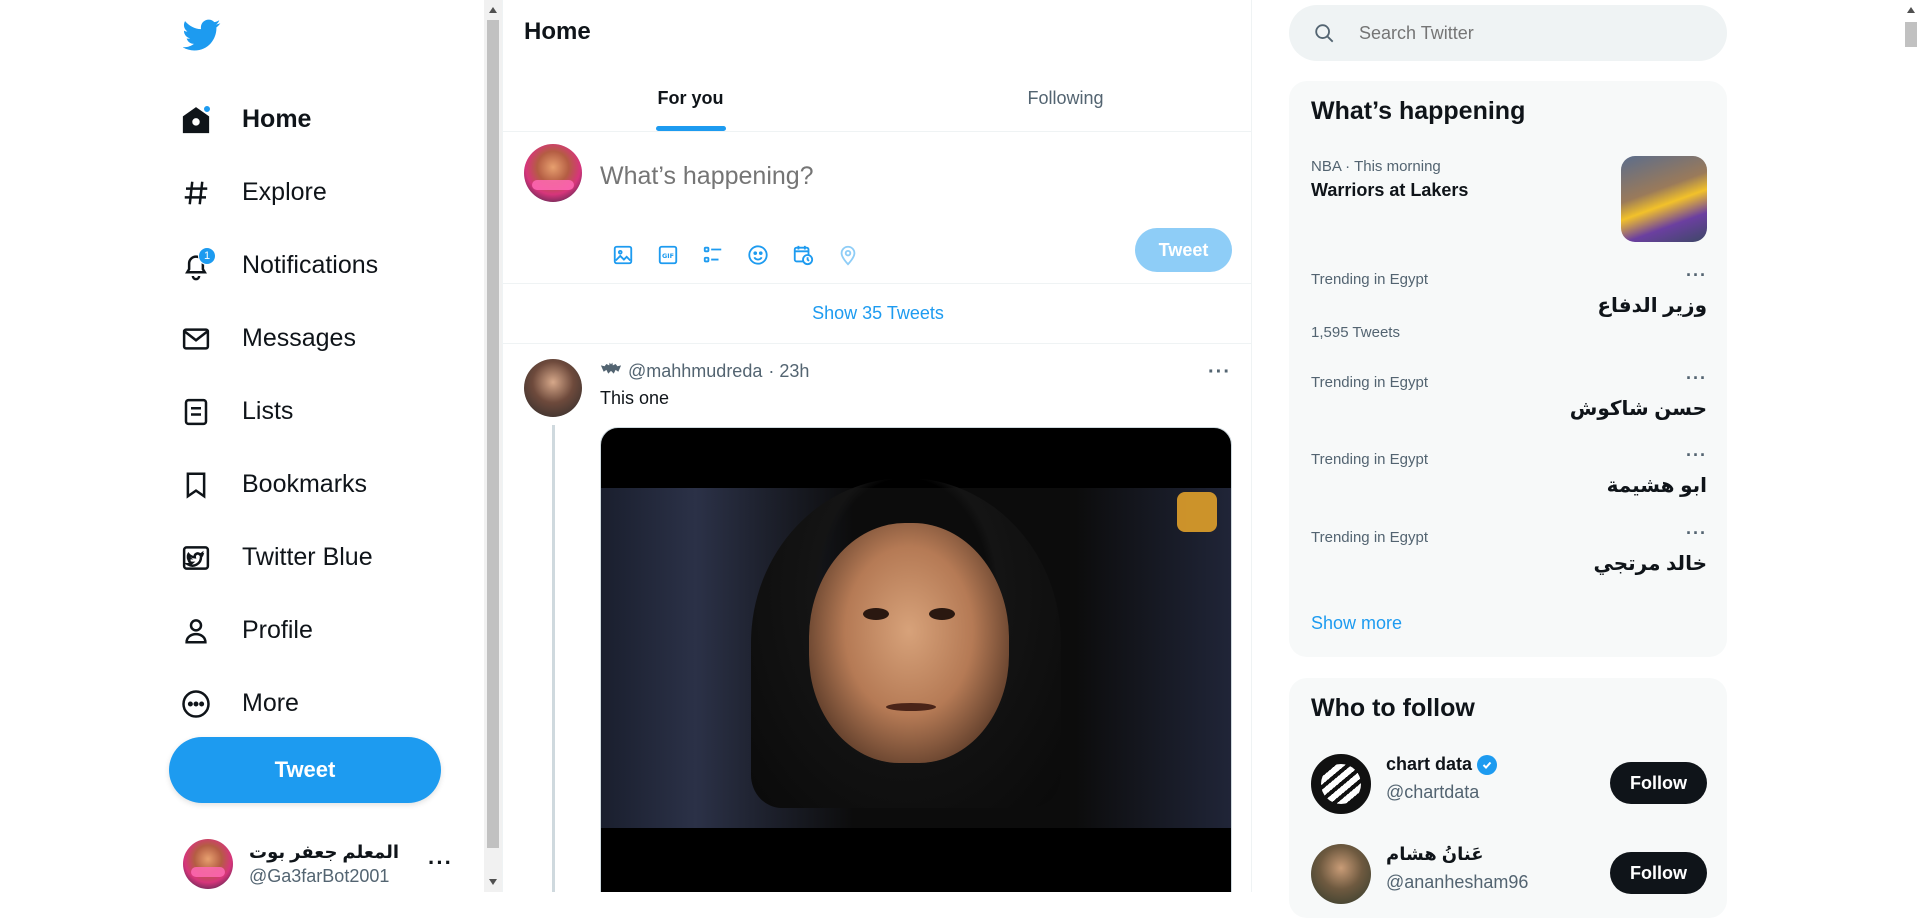 The image size is (1920, 918). Describe the element at coordinates (1524, 33) in the screenshot. I see `search-input` at that location.